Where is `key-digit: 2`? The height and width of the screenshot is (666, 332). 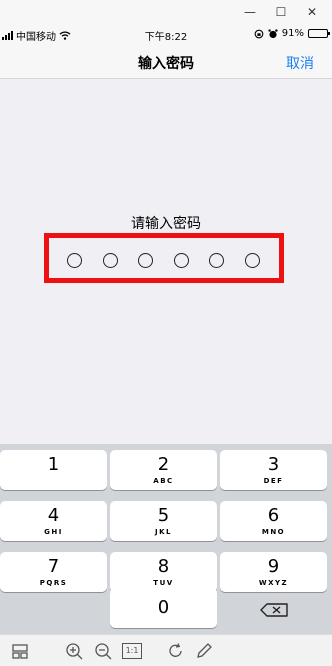
key-digit: 2 is located at coordinates (163, 464).